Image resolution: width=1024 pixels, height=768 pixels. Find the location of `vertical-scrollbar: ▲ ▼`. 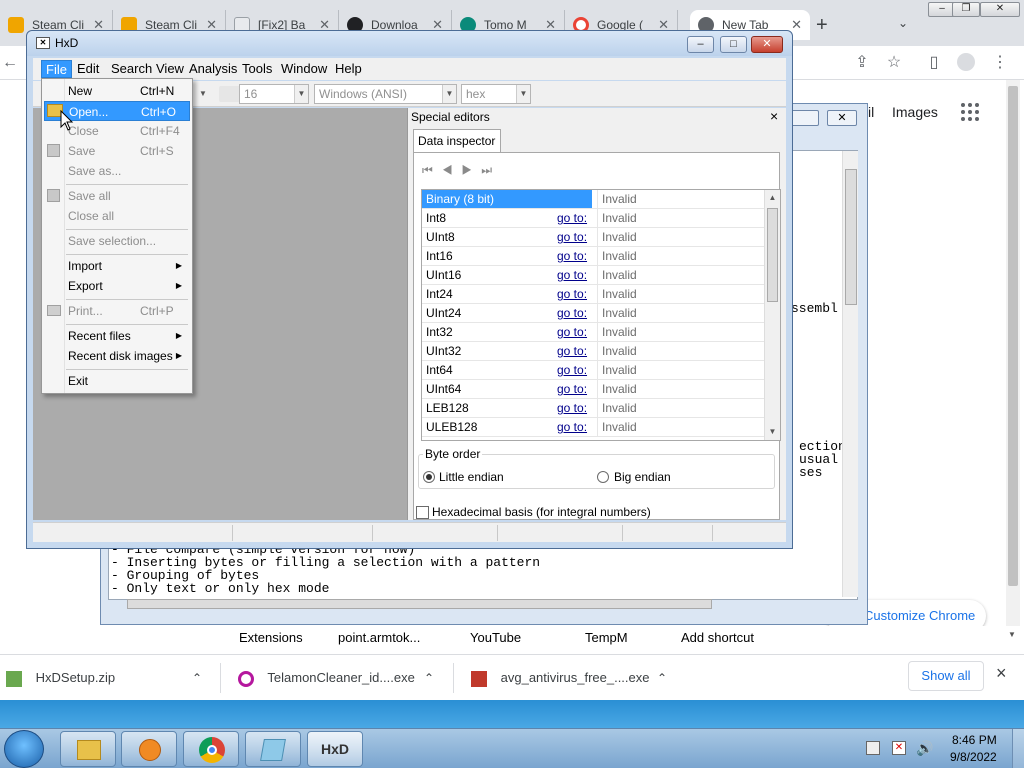

vertical-scrollbar: ▲ ▼ is located at coordinates (772, 315).